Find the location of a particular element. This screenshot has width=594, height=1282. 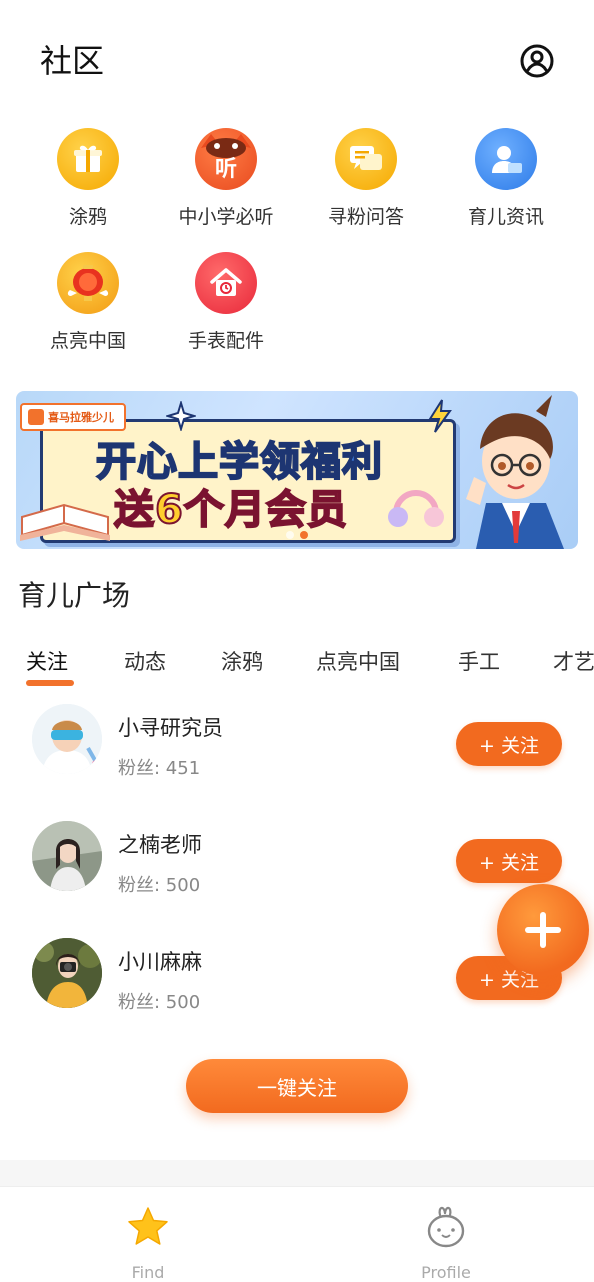

category-light-china: 点亮中国 is located at coordinates (88, 302).